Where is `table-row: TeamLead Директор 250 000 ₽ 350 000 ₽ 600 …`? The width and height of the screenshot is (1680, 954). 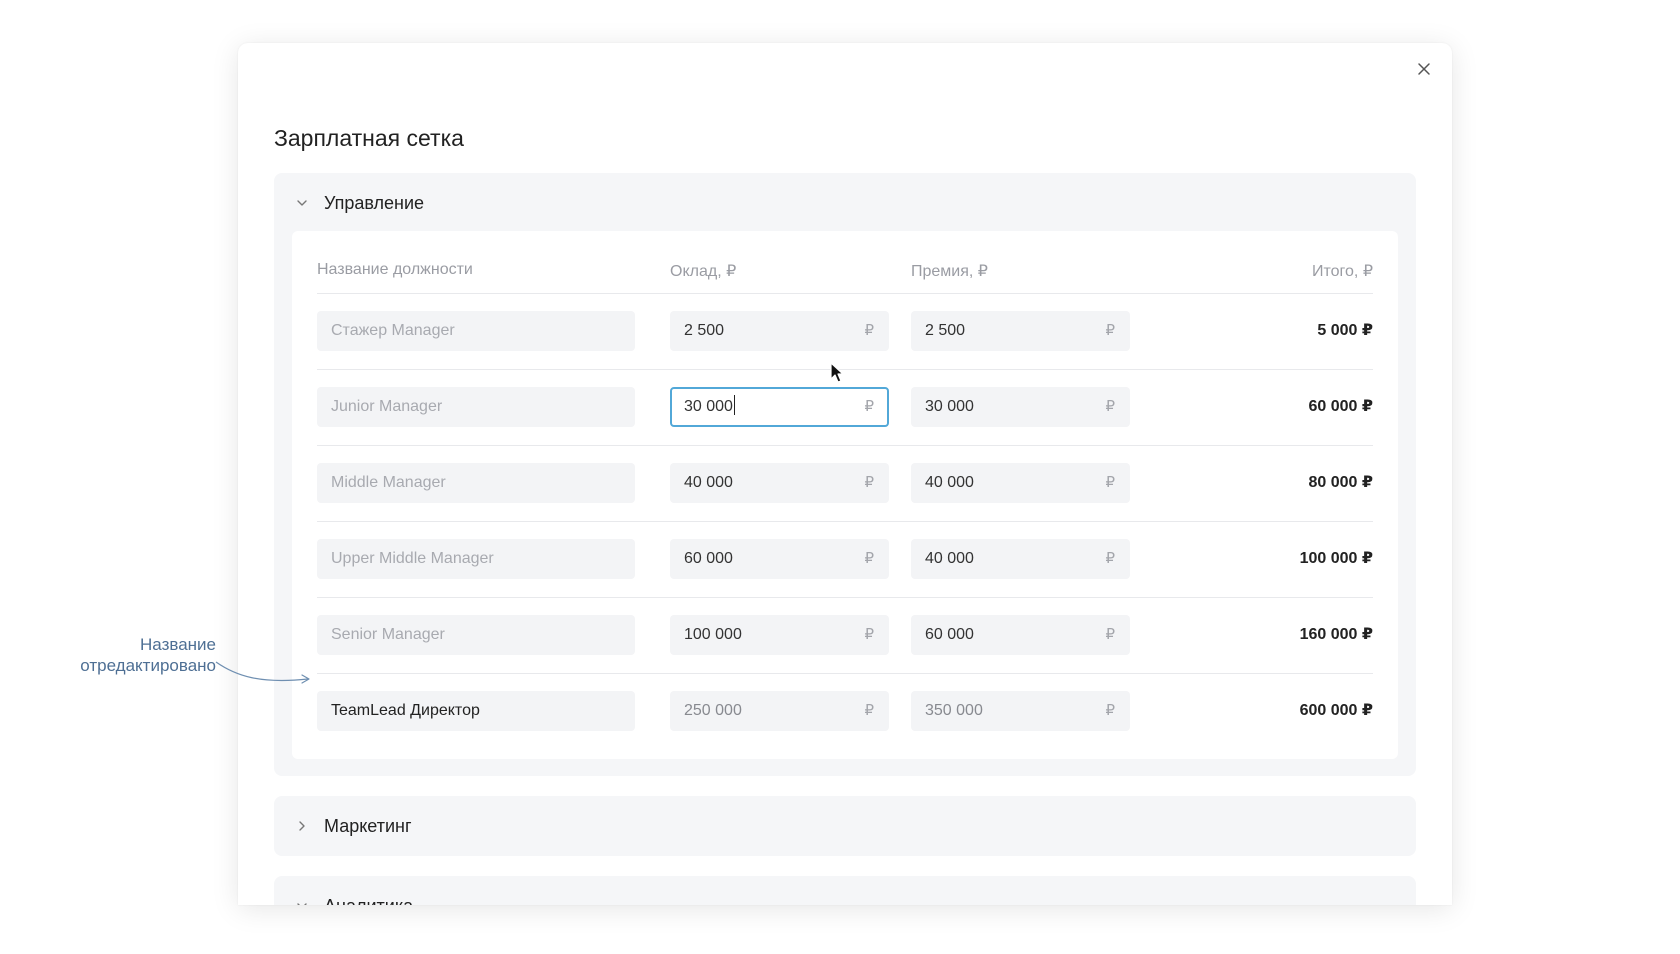 table-row: TeamLead Директор 250 000 ₽ 350 000 ₽ 600 … is located at coordinates (845, 711).